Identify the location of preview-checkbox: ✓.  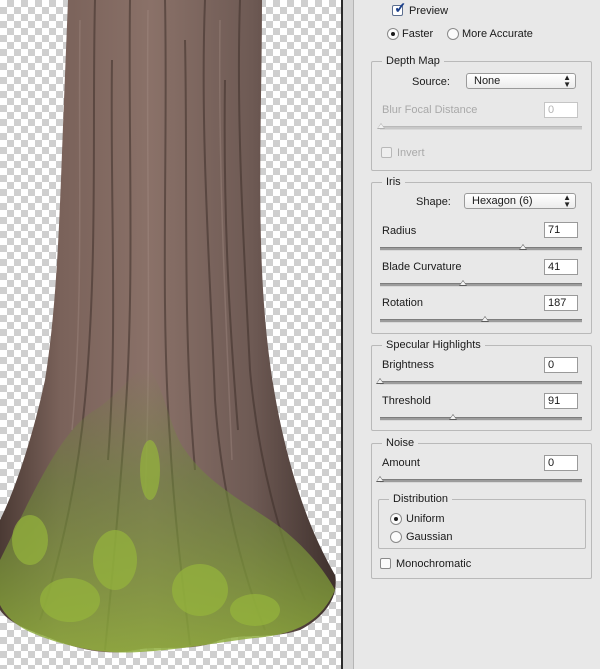
(399, 8).